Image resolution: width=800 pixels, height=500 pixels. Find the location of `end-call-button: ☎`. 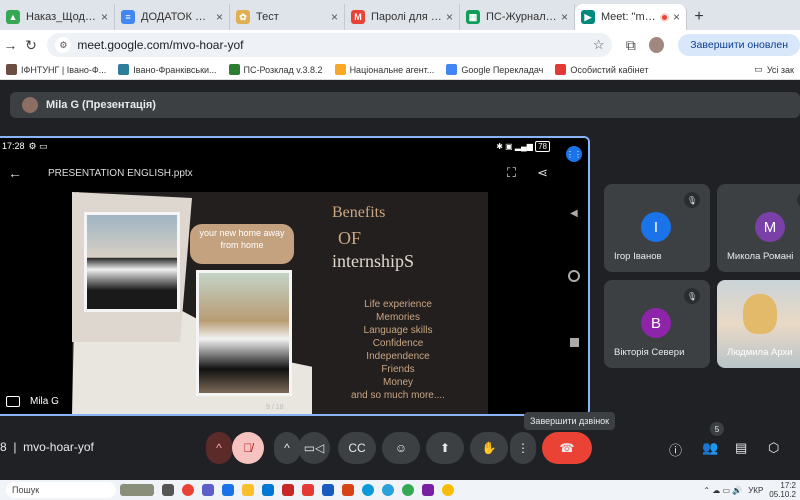

end-call-button: ☎ is located at coordinates (567, 448).